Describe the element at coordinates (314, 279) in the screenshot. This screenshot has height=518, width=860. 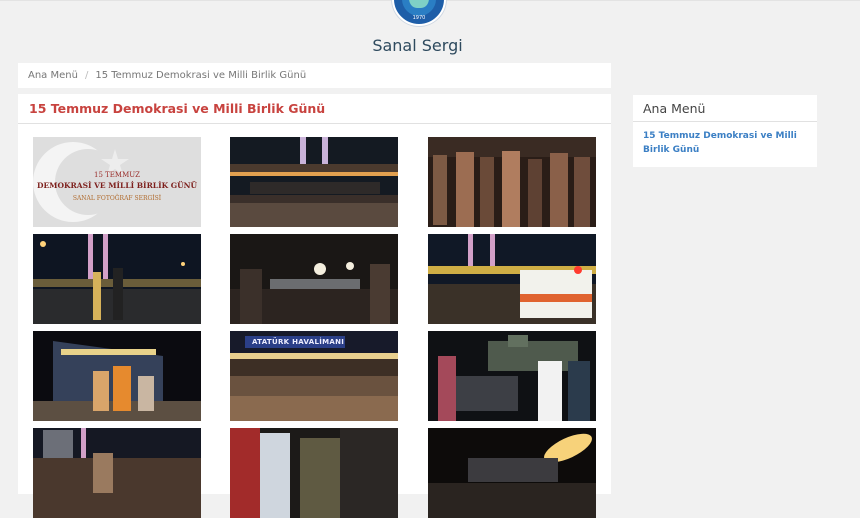
I see `gallery-photo-crowd-car` at that location.